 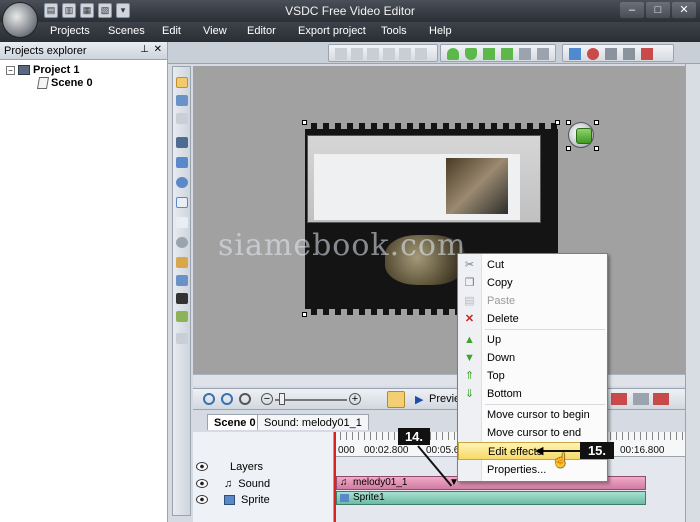 What do you see at coordinates (396, 399) in the screenshot?
I see `snap-clock-icon` at bounding box center [396, 399].